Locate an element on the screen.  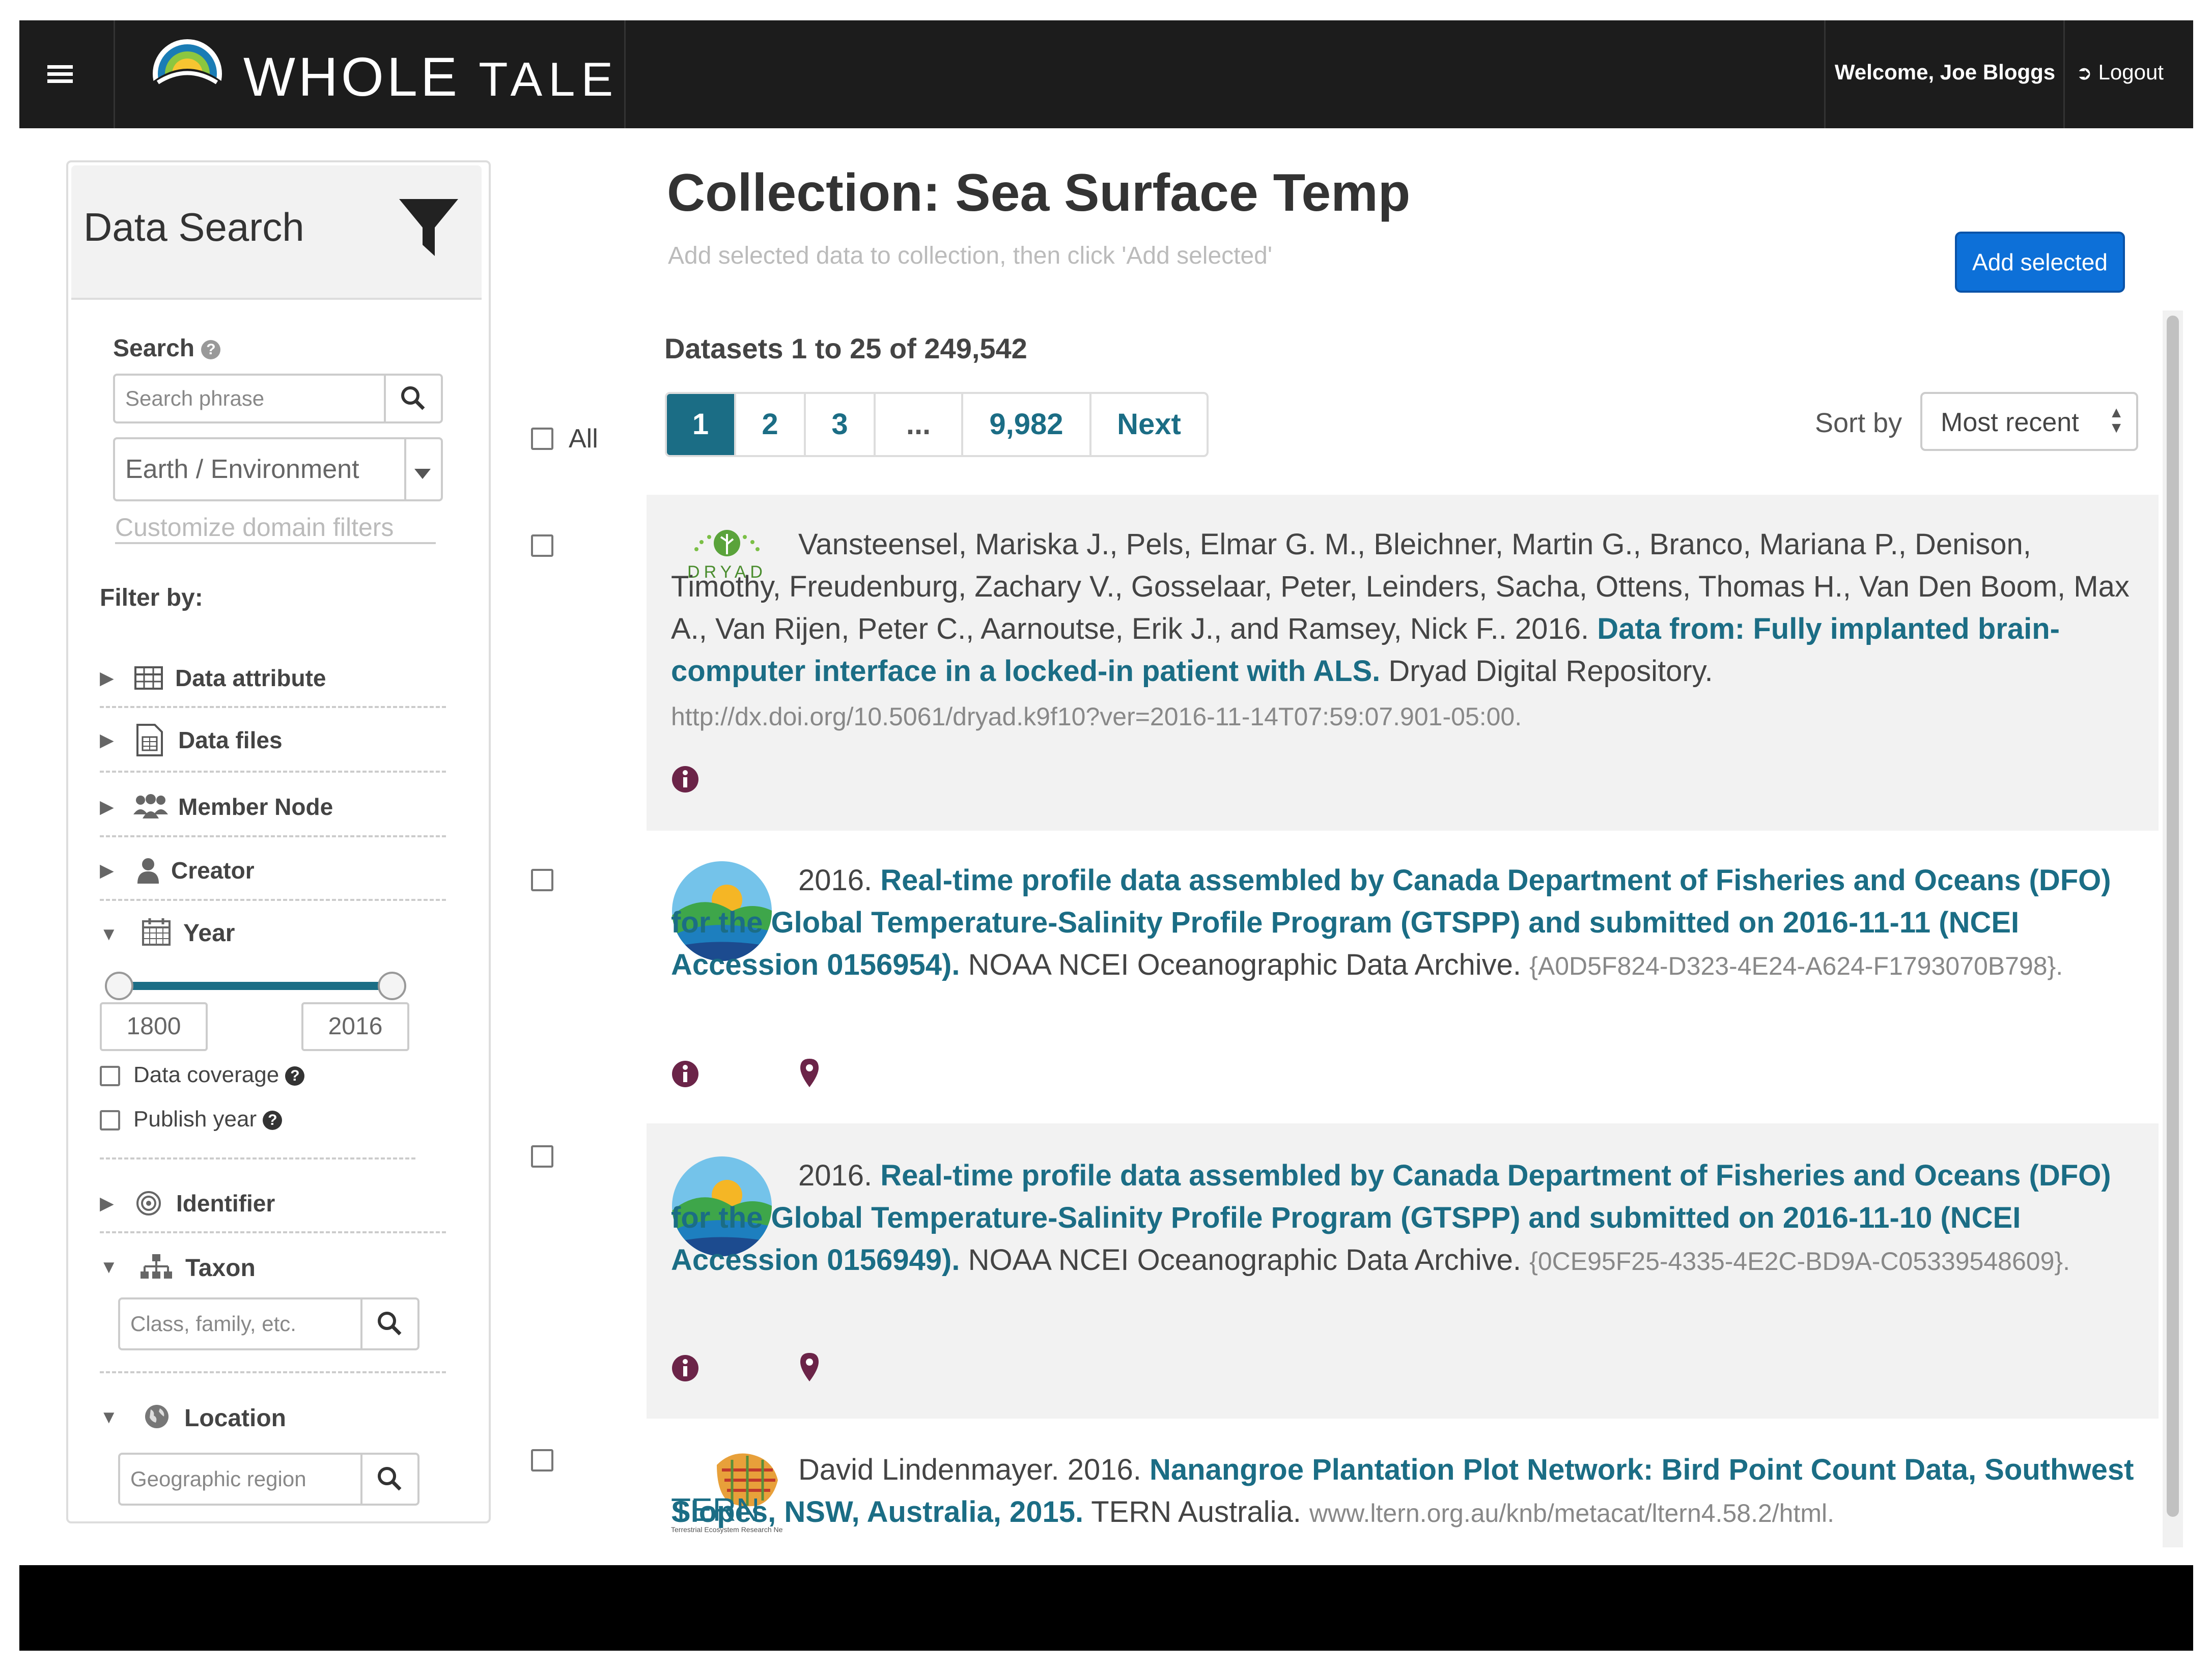
top-navbar: WHOLE TALE Welcome, Joe Bloggs ➲ Logout is located at coordinates (1106, 74).